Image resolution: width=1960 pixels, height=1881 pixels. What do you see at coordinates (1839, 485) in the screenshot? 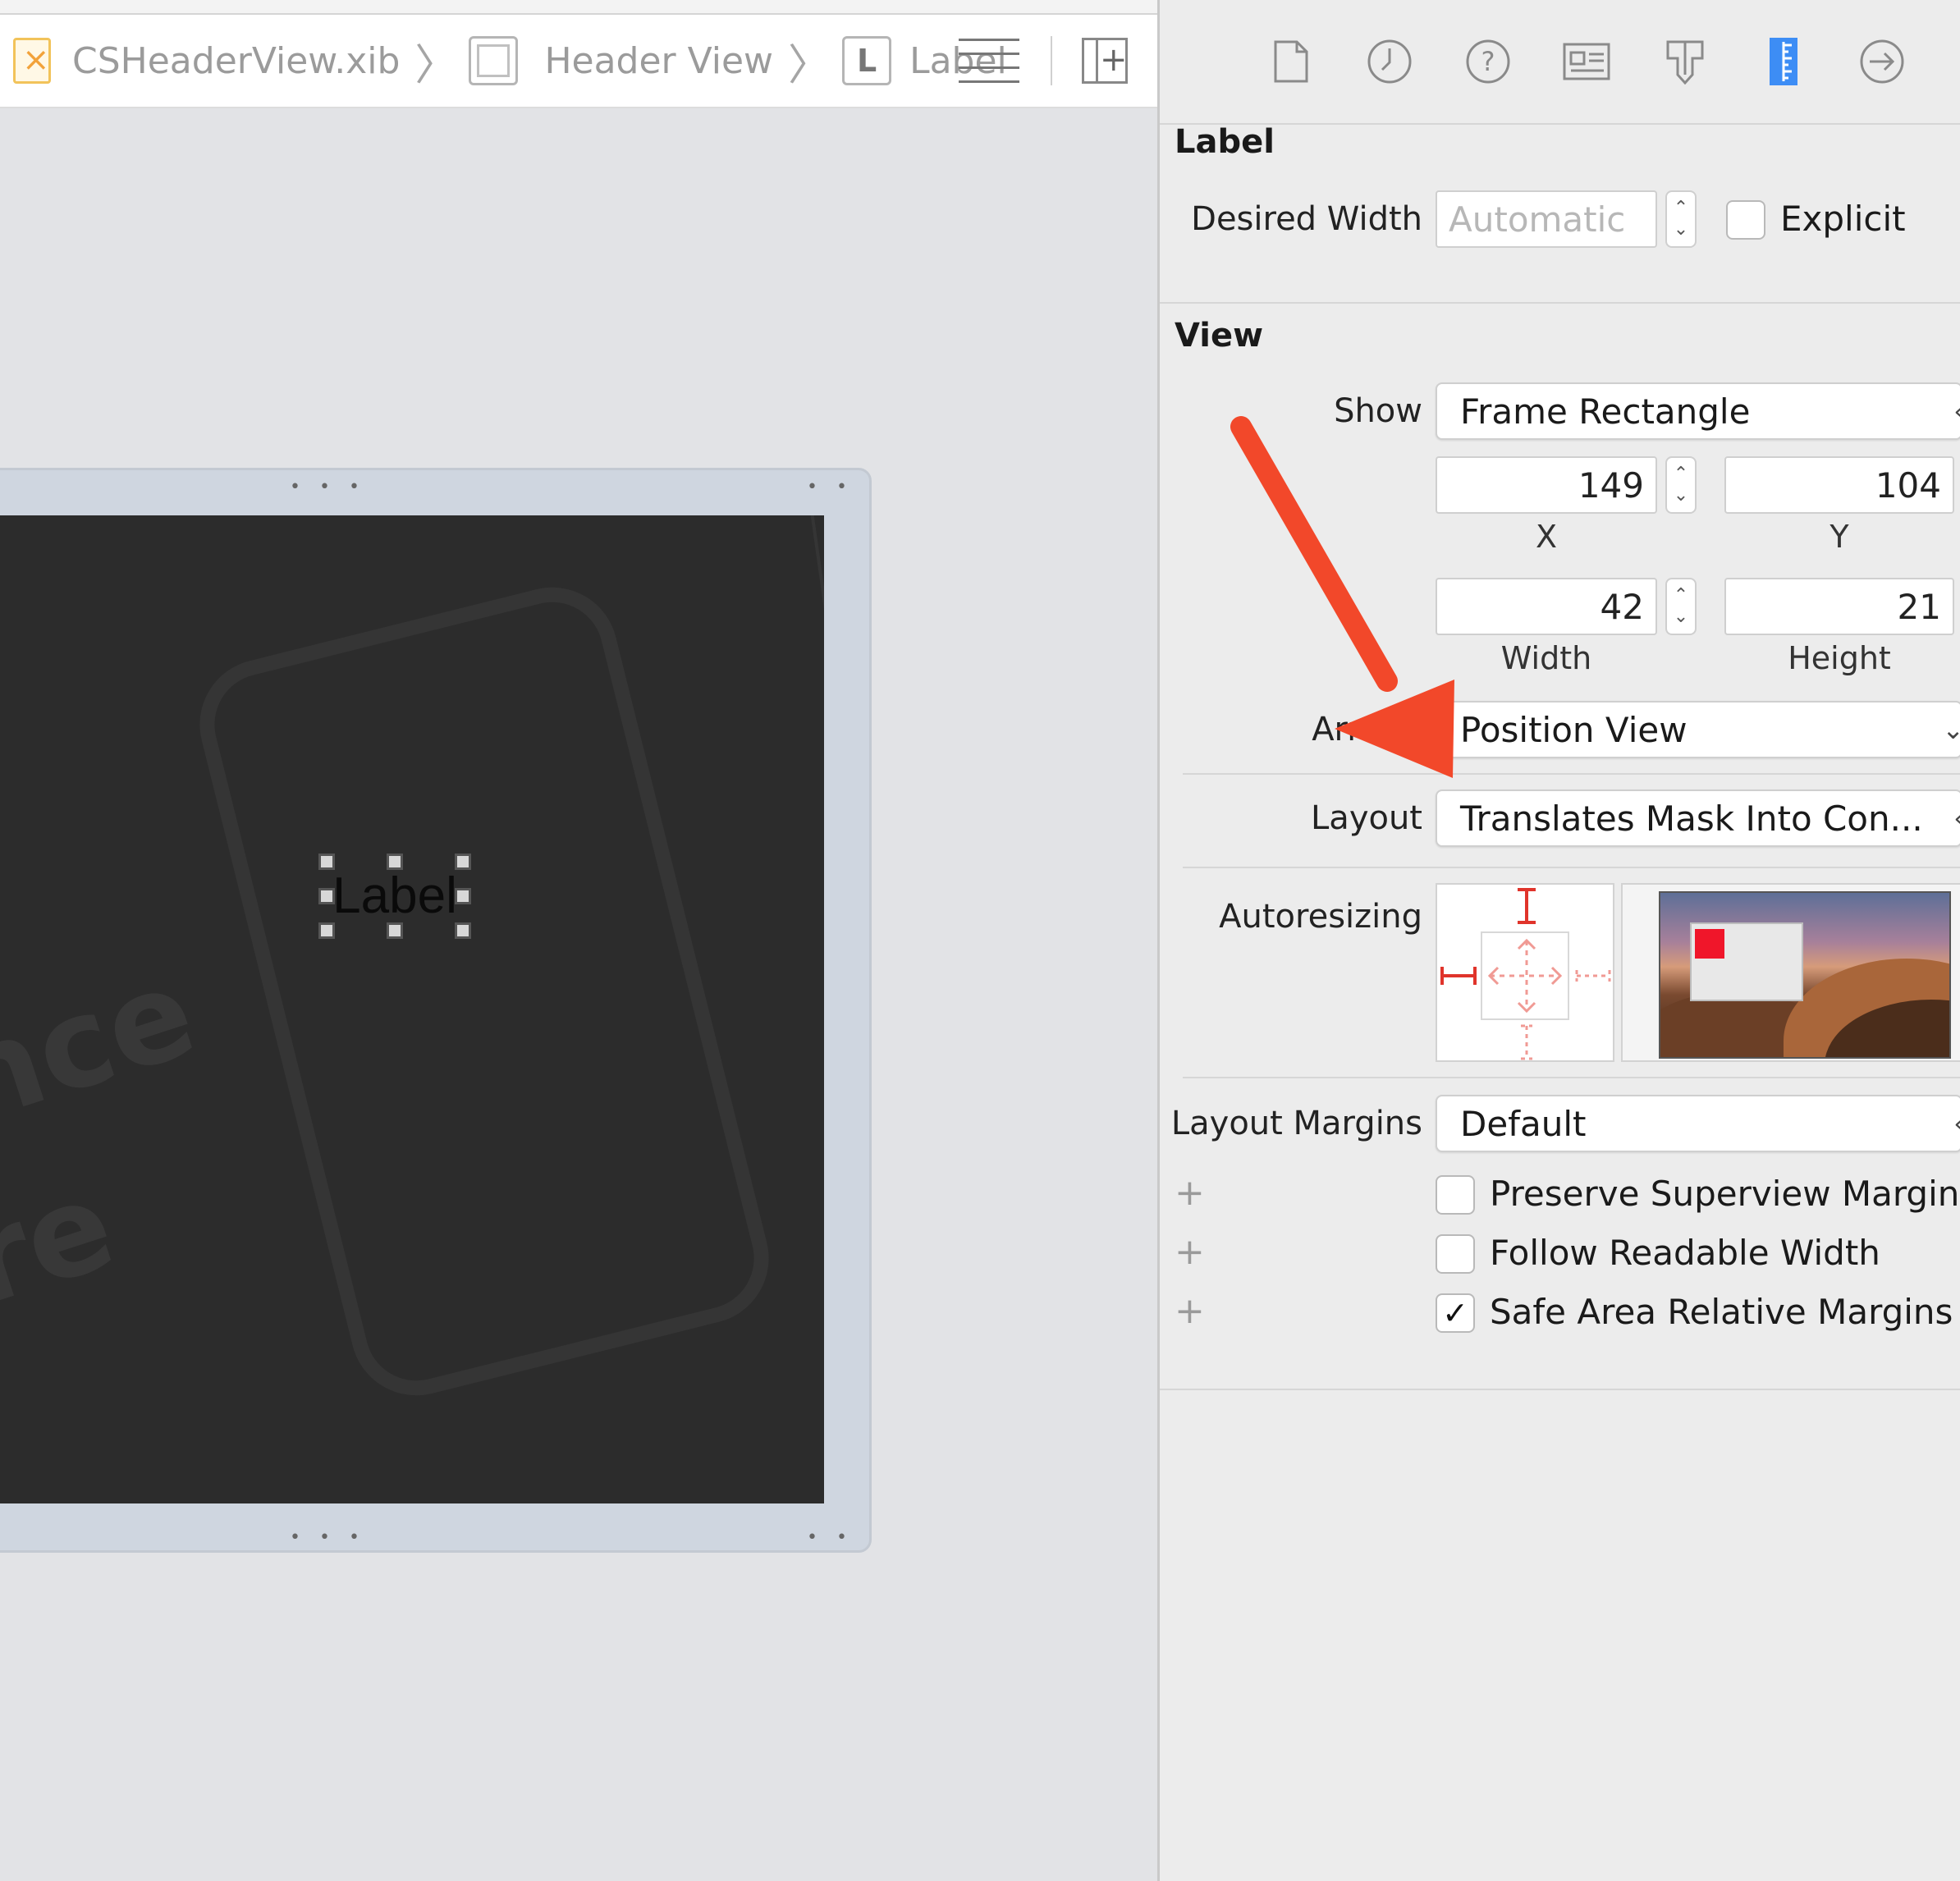
I see `y-field: 104` at bounding box center [1839, 485].